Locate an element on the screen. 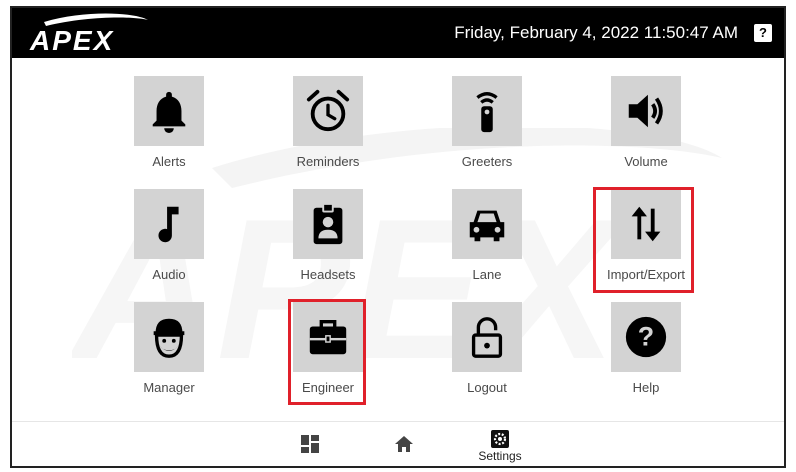 The width and height of the screenshot is (796, 472). home-icon is located at coordinates (404, 444).